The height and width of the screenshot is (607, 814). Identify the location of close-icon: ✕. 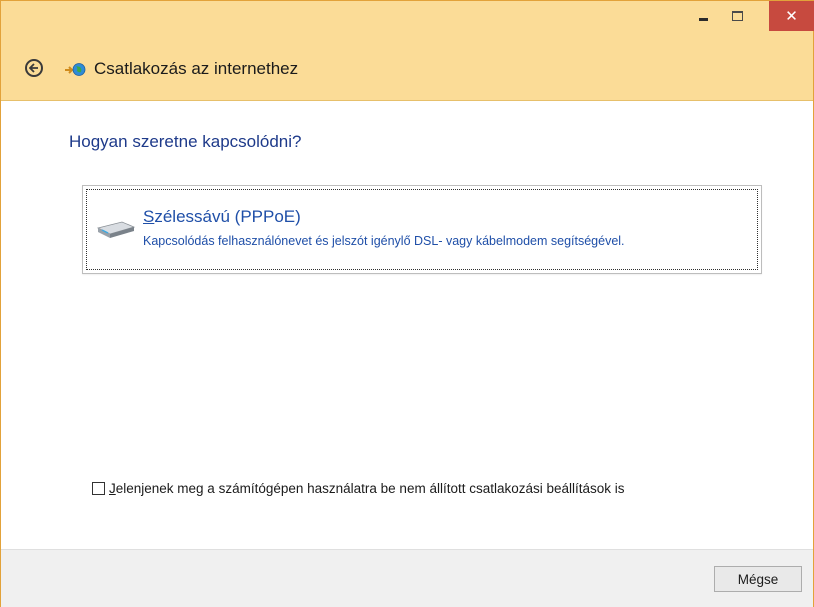
(791, 16).